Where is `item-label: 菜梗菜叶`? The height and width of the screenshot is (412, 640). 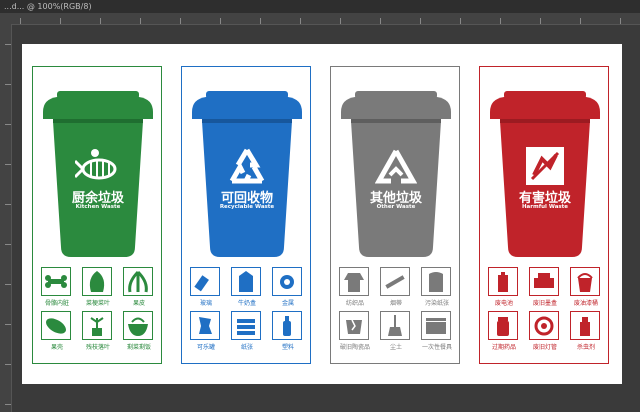
item-label: 菜梗菜叶 is located at coordinates (97, 303).